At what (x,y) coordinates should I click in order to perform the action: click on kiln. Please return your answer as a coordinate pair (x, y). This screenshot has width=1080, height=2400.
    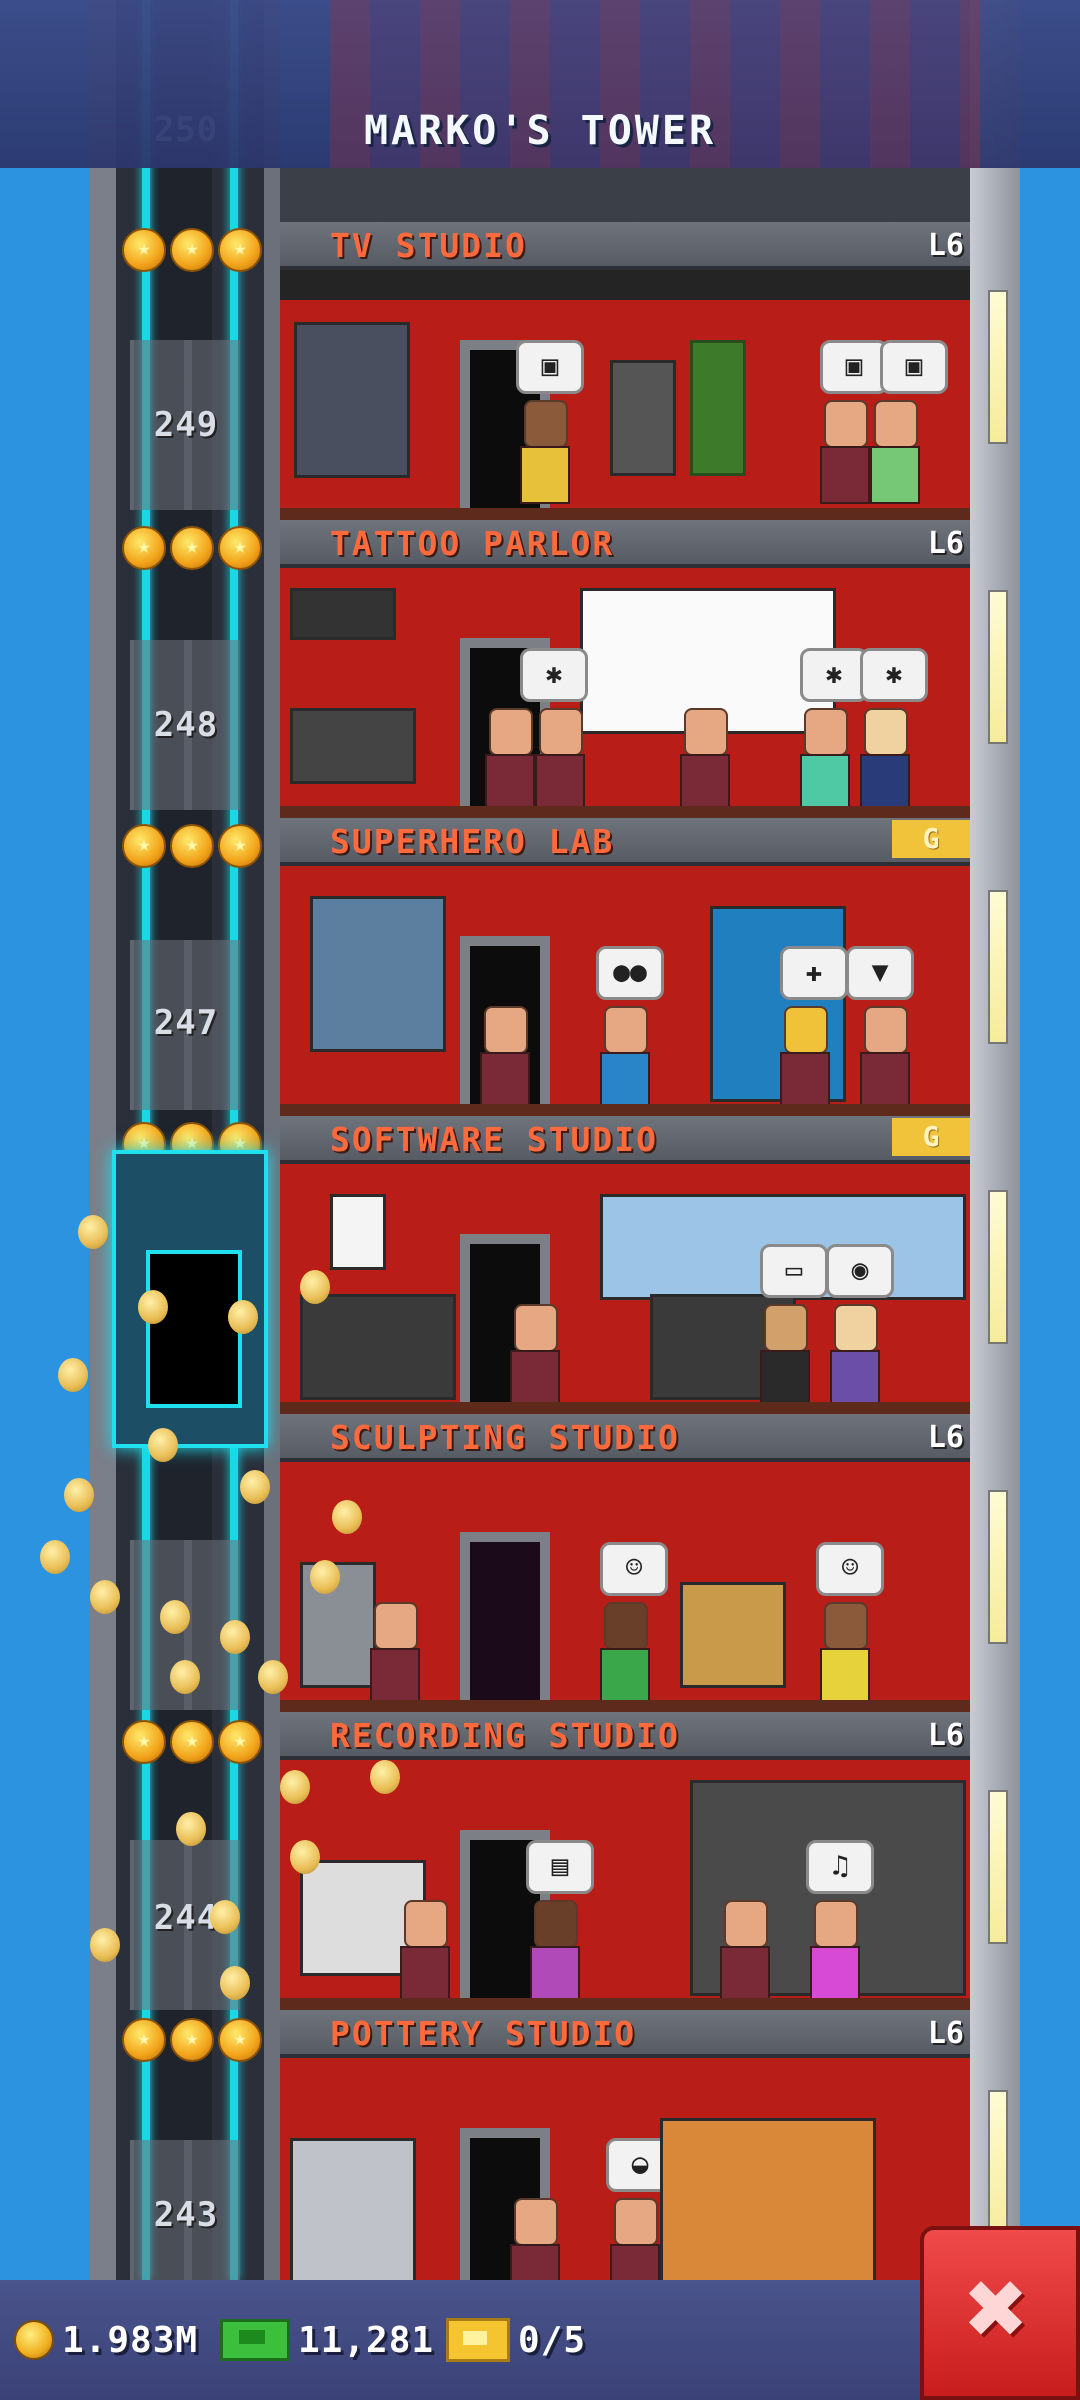
    Looking at the image, I should click on (353, 2211).